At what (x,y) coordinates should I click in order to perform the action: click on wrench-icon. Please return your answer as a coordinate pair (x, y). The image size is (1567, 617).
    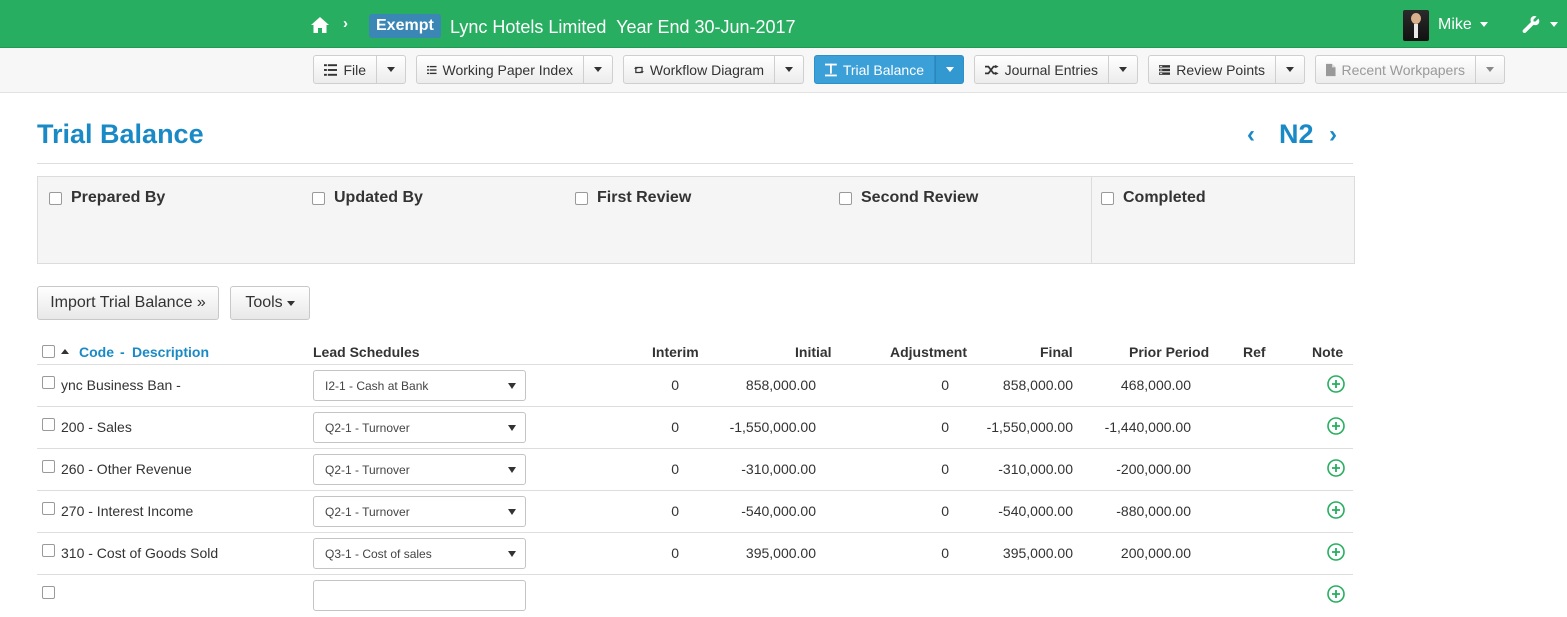
    Looking at the image, I should click on (1531, 24).